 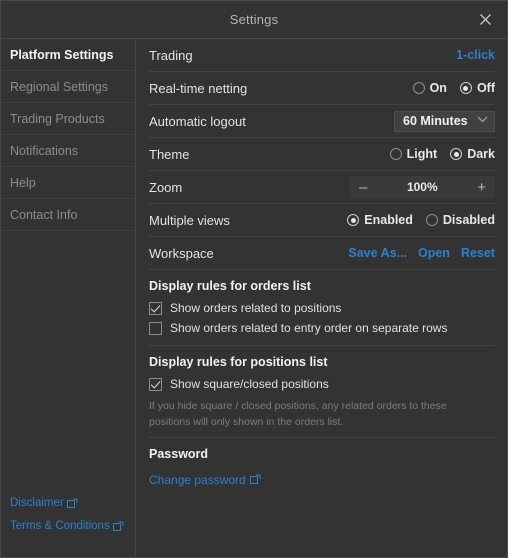 I want to click on realtime-netting-label: Real-time netting, so click(x=198, y=88).